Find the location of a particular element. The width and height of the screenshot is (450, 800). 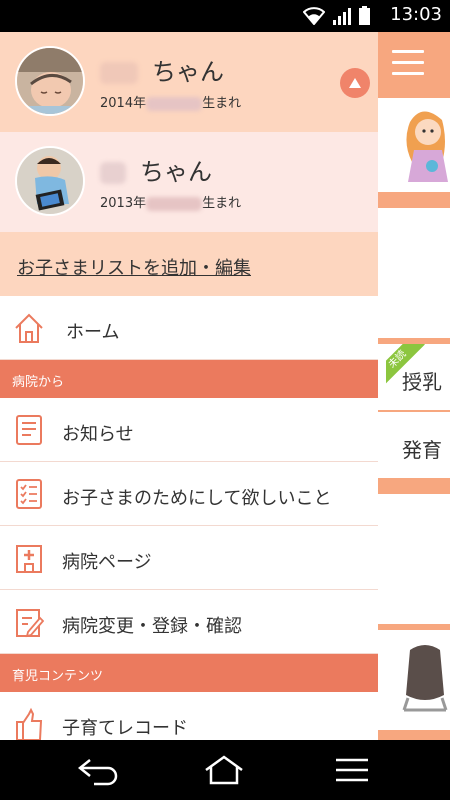

wifi-icon is located at coordinates (314, 16).